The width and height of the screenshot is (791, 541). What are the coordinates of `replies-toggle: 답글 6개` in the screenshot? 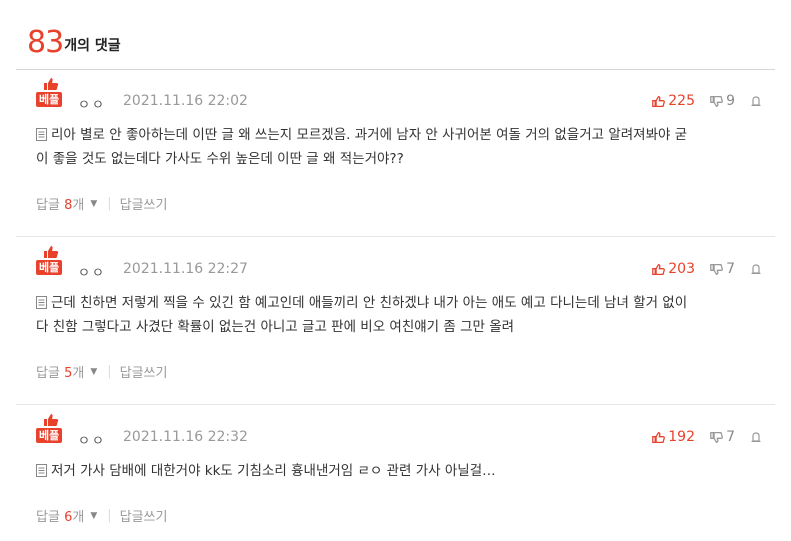 It's located at (60, 515).